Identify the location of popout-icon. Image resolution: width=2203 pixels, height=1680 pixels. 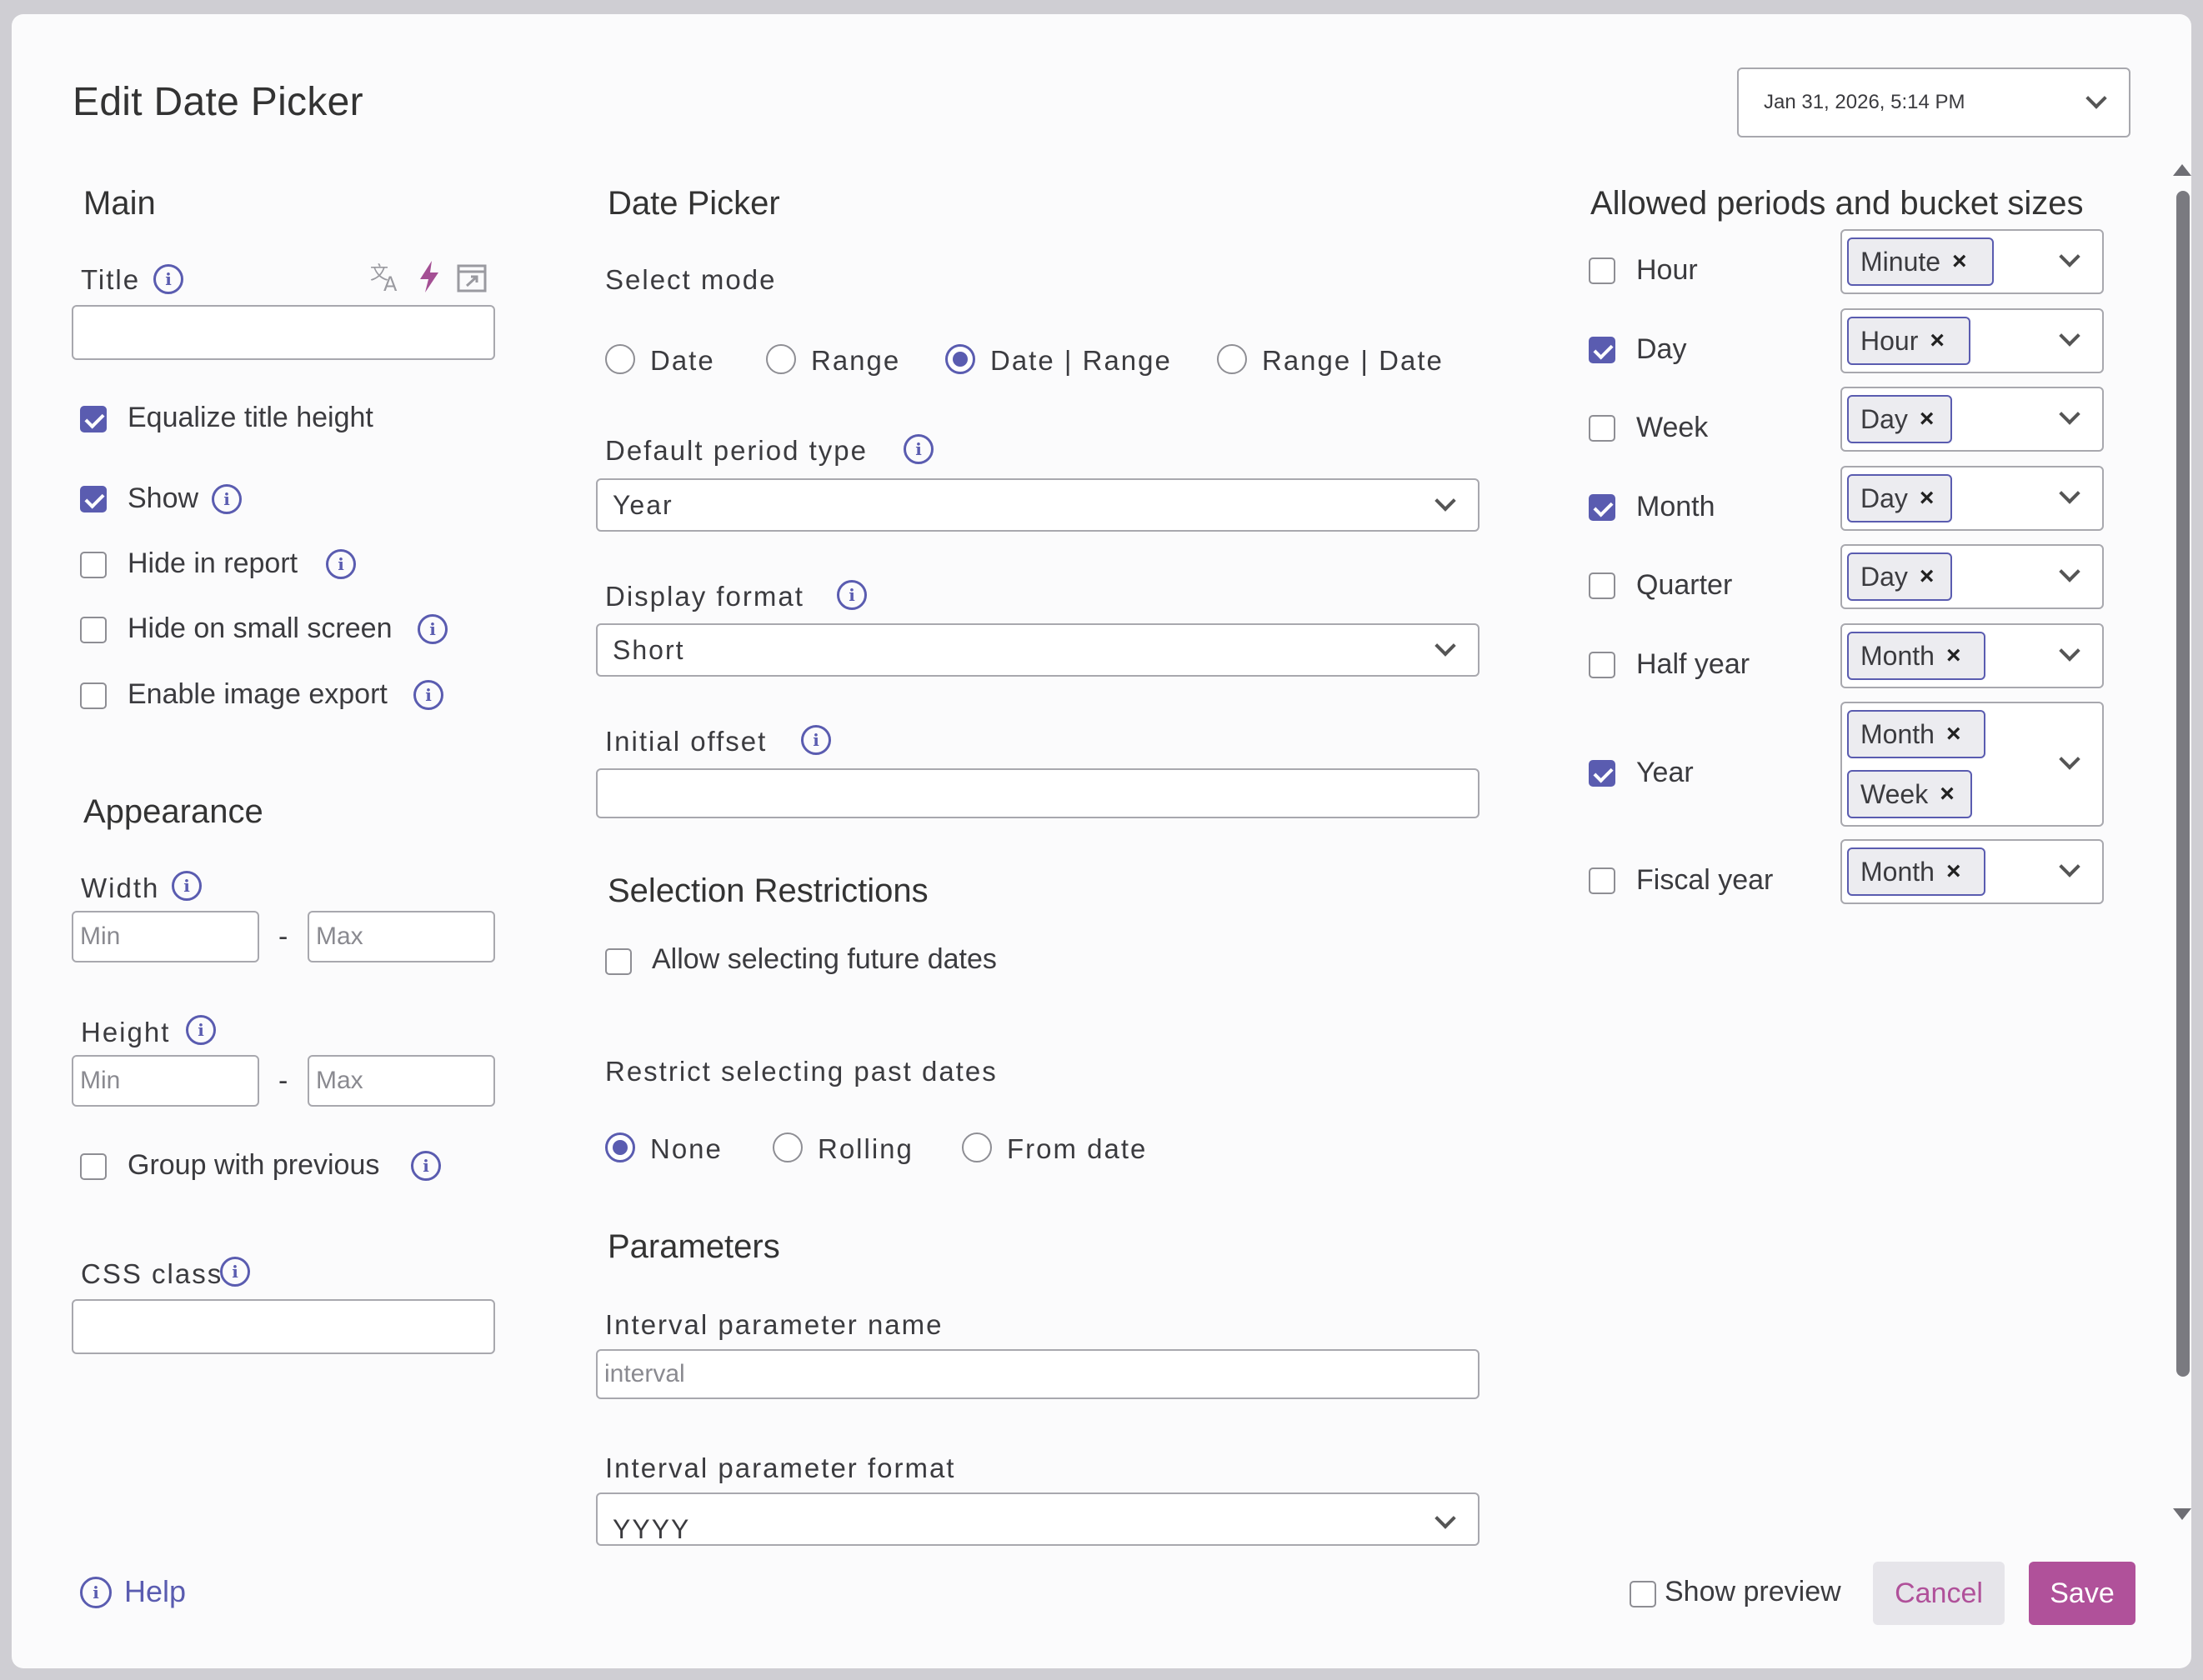
(472, 278).